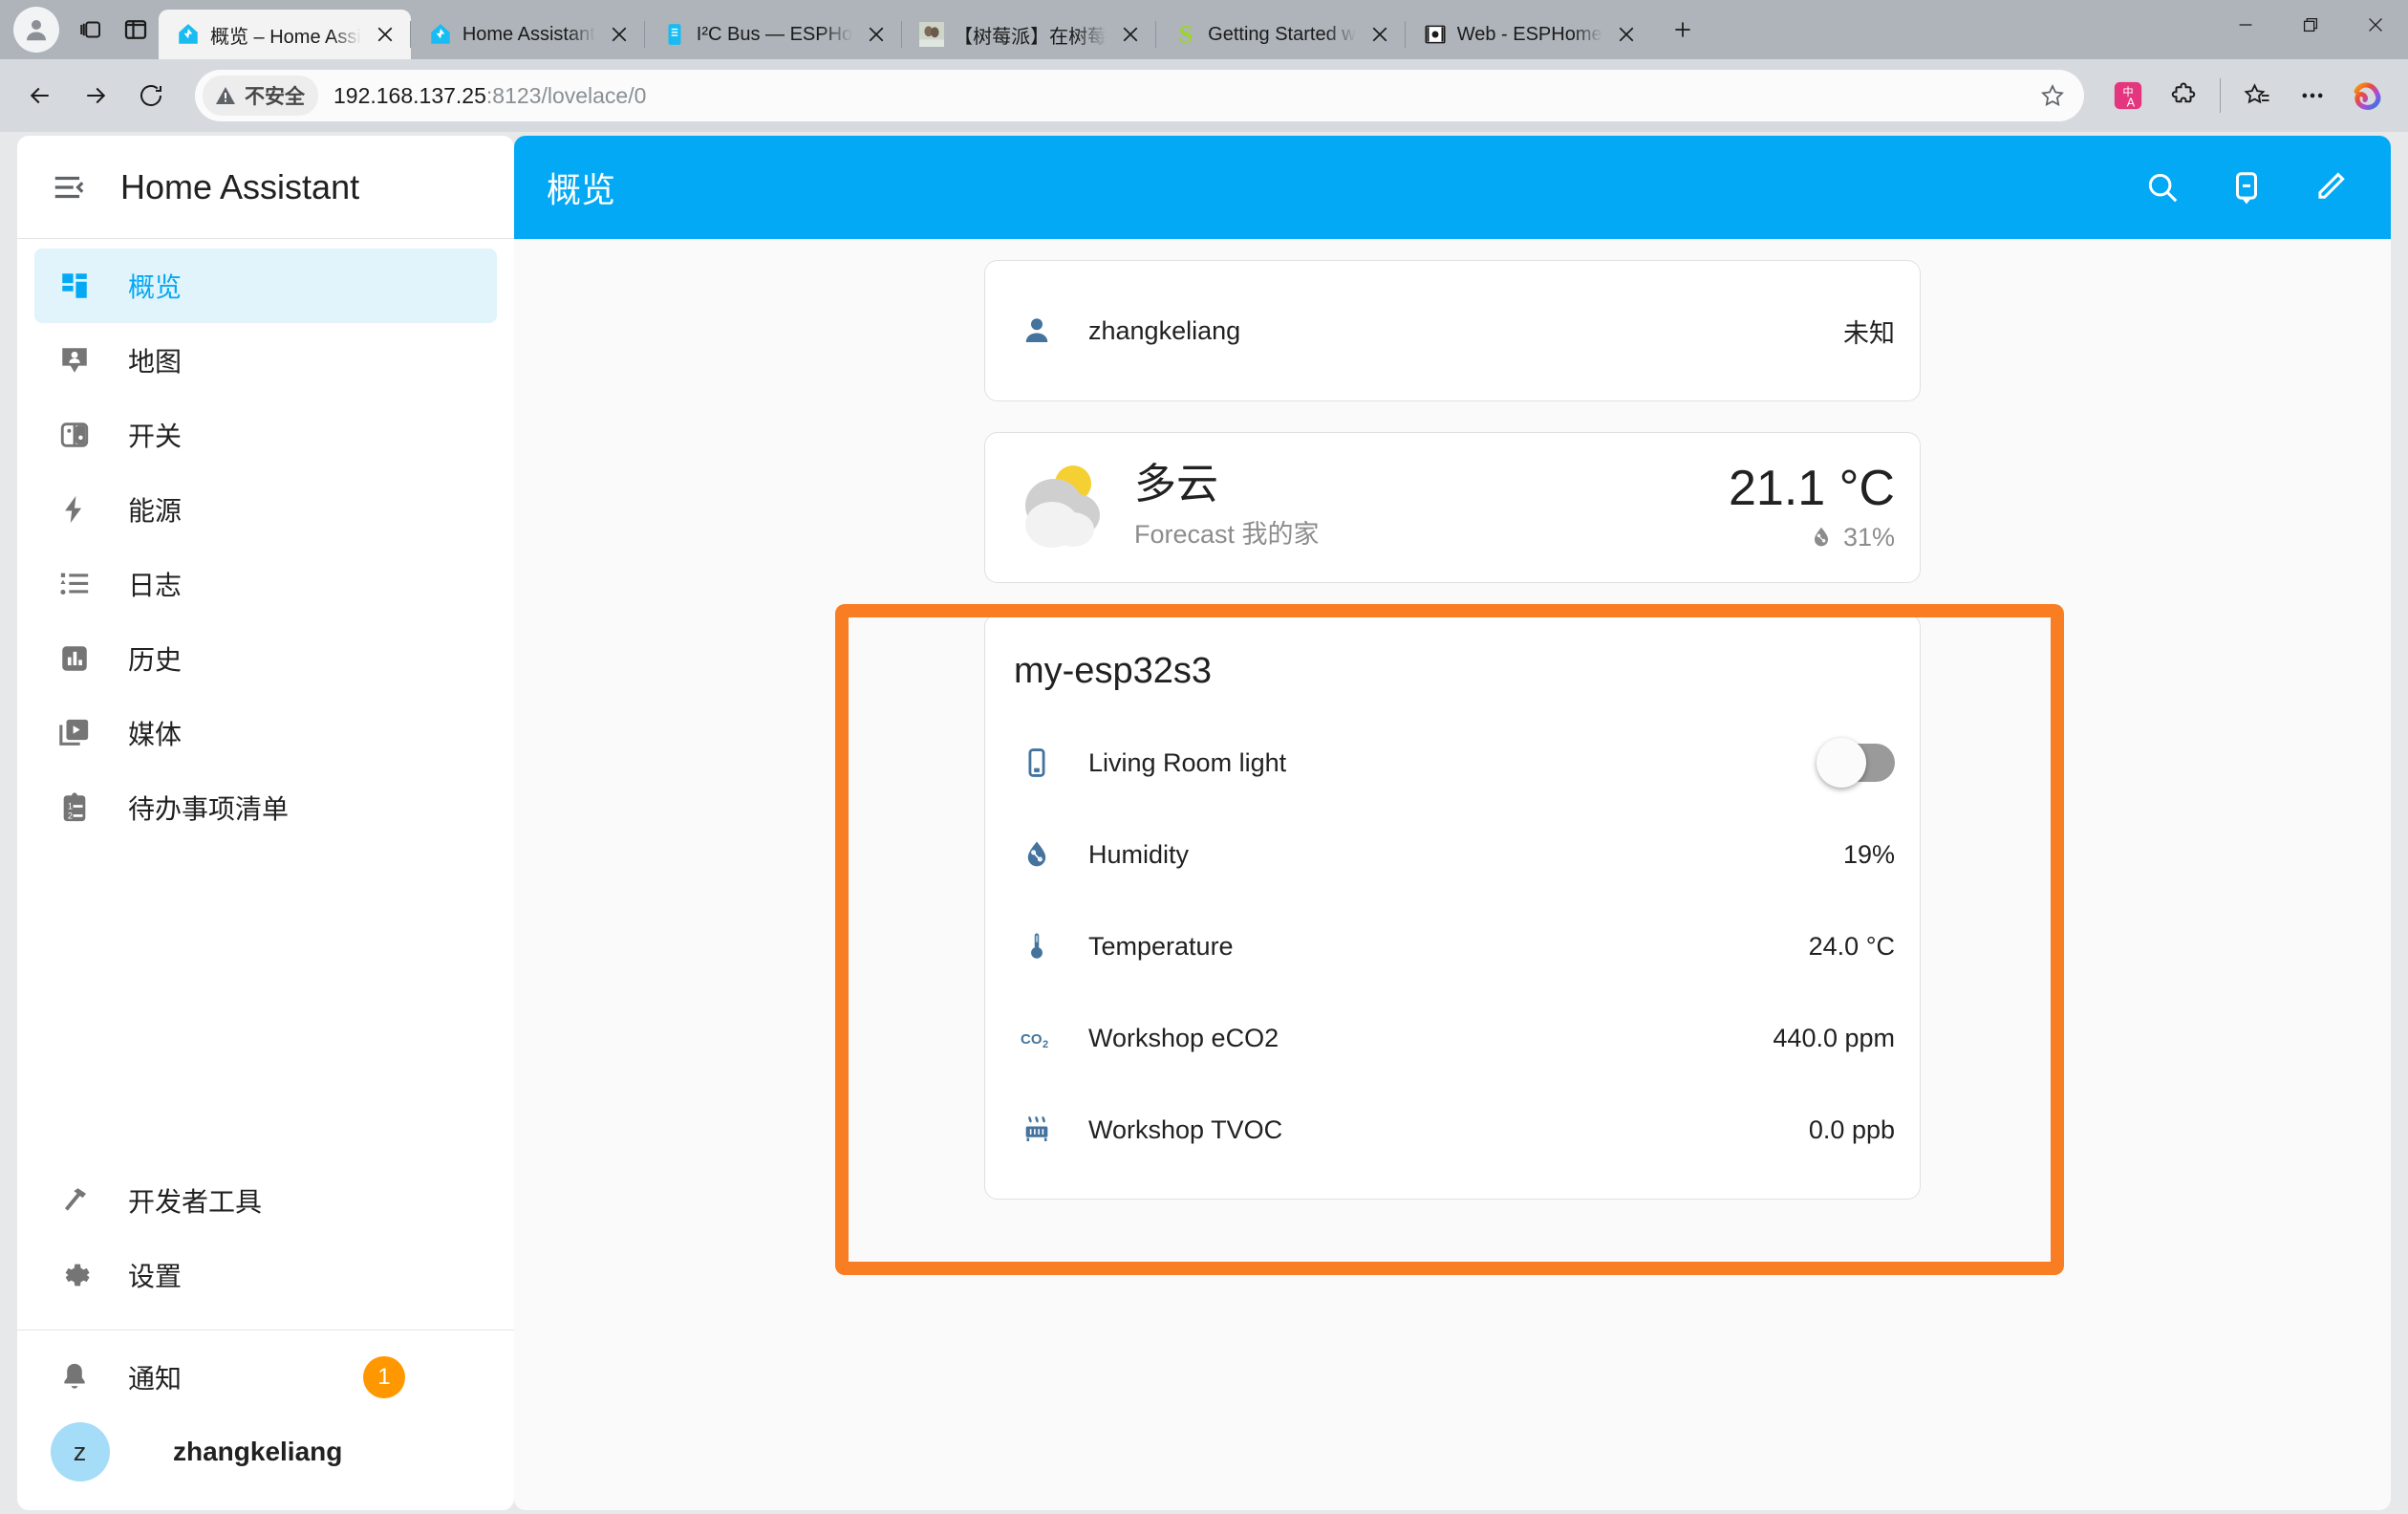 This screenshot has height=1514, width=2408. I want to click on entity-row-workshop-tvoc: Workshop TVOC 0.0 ppb, so click(1453, 1130).